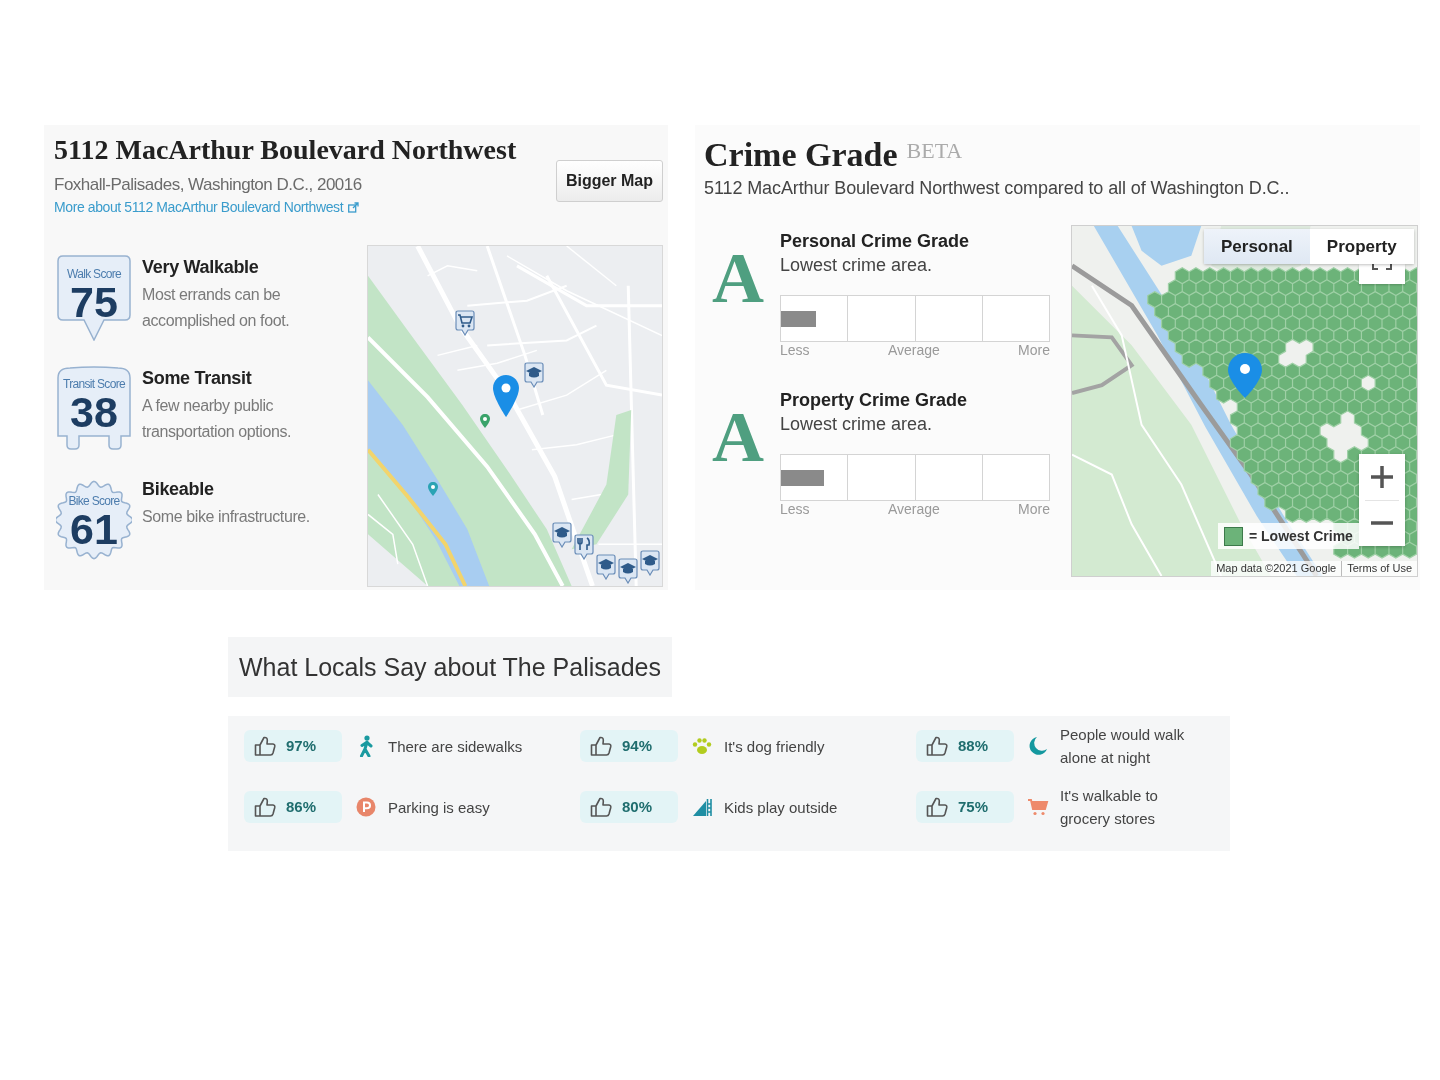 Image resolution: width=1440 pixels, height=1080 pixels. Describe the element at coordinates (439, 807) in the screenshot. I see `opinion-text: Parking is easy` at that location.